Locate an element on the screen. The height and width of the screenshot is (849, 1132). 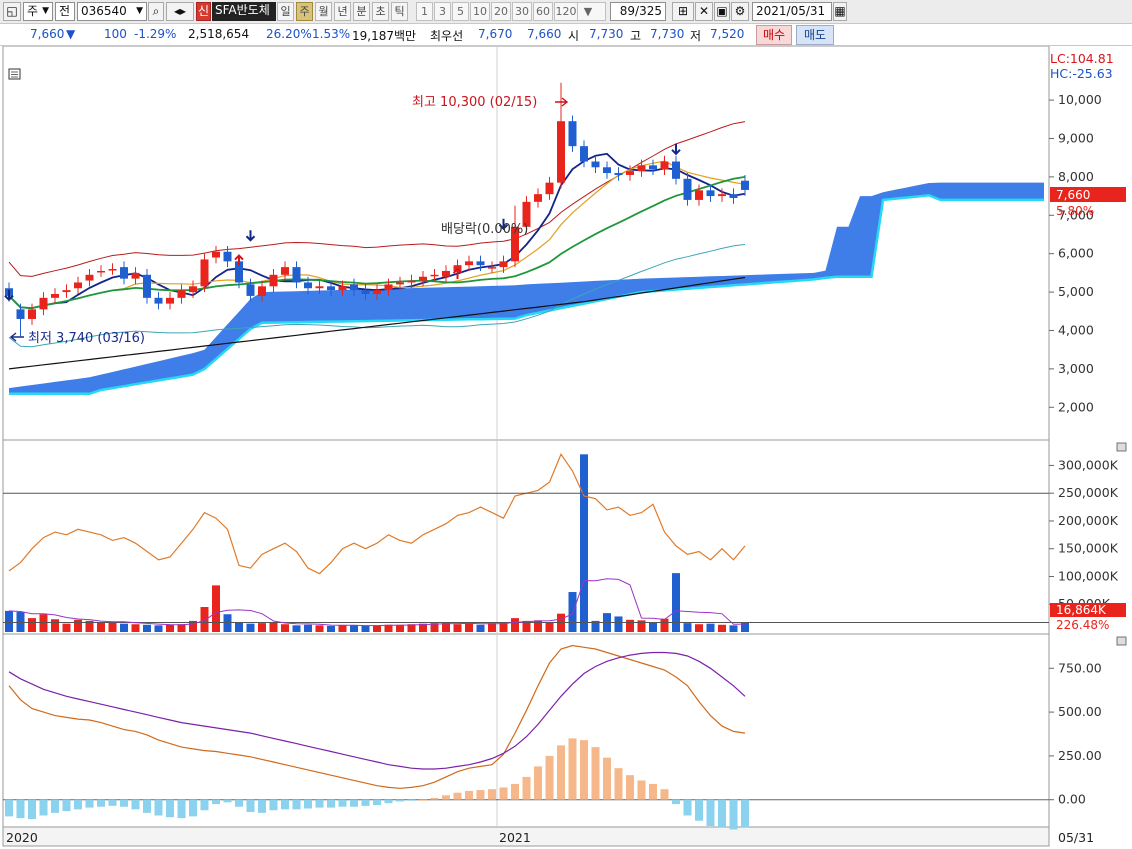
period-tab: 틱 is located at coordinates (399, 11).